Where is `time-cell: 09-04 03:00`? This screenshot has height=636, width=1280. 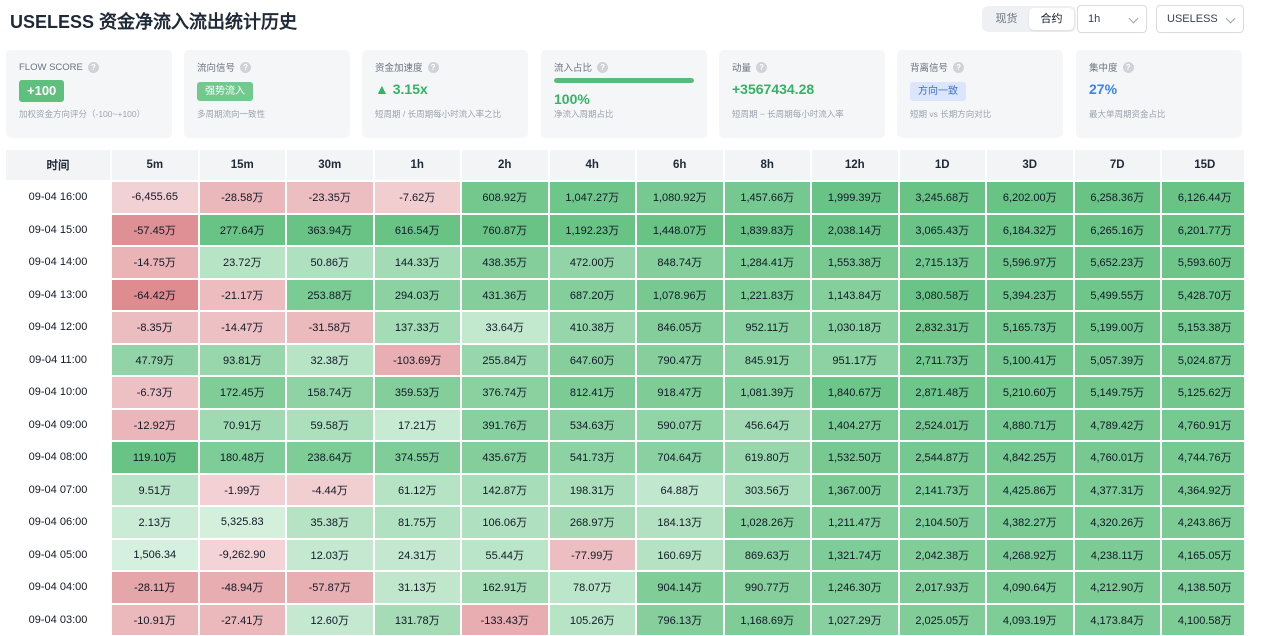
time-cell: 09-04 03:00 is located at coordinates (58, 619).